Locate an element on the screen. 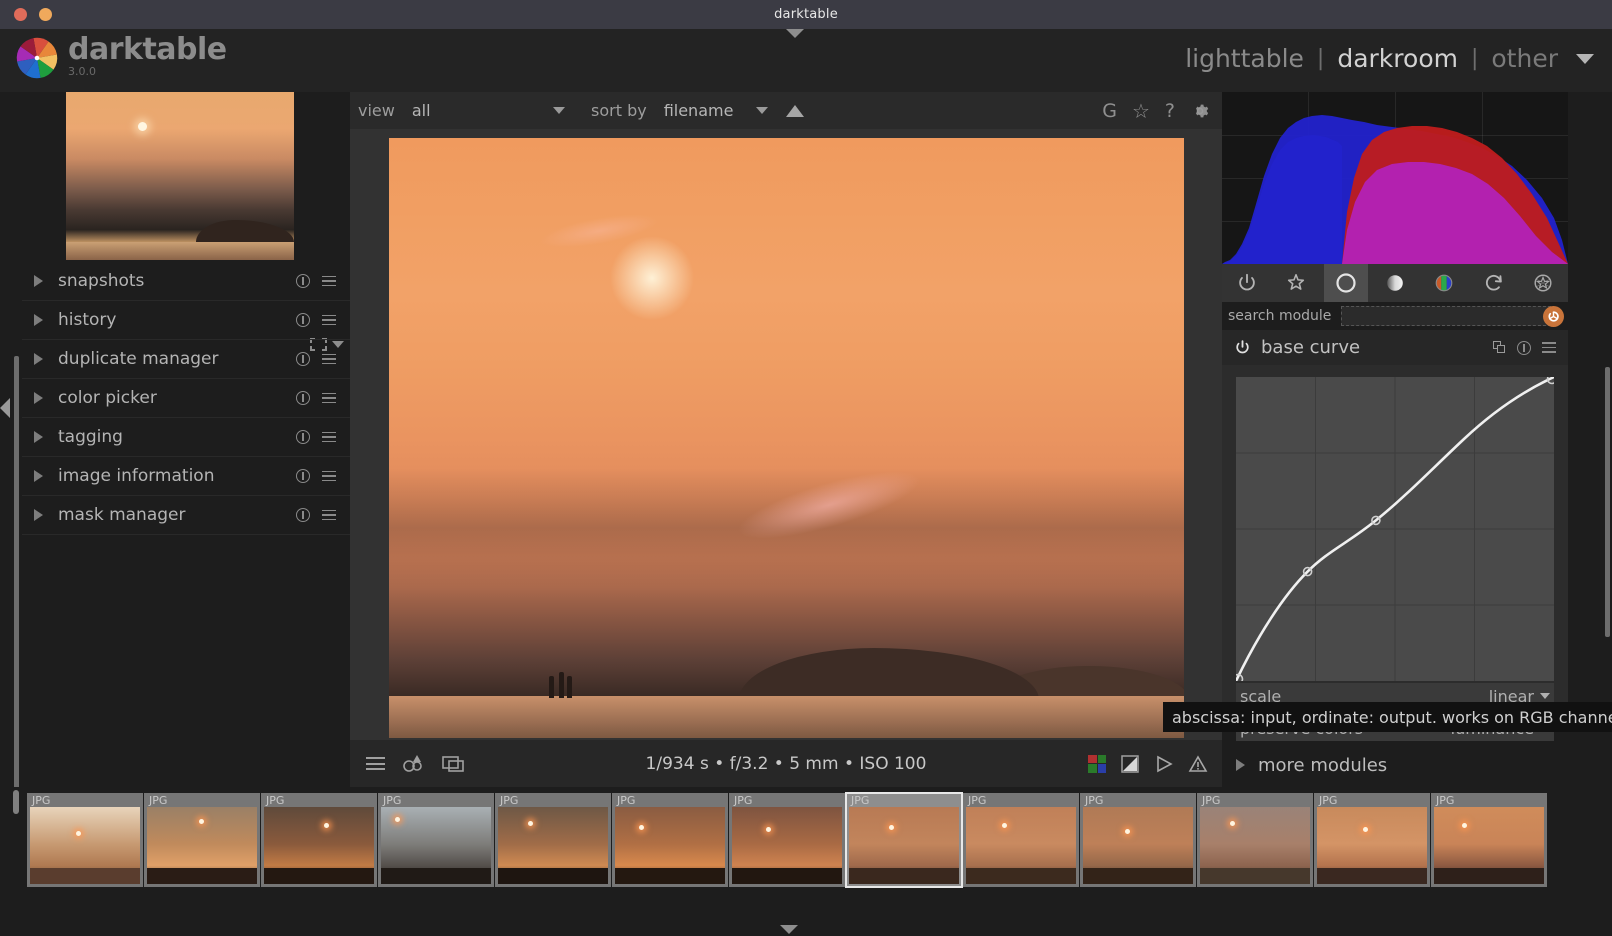 The image size is (1612, 936). view-darkroom: darkroom is located at coordinates (1397, 58).